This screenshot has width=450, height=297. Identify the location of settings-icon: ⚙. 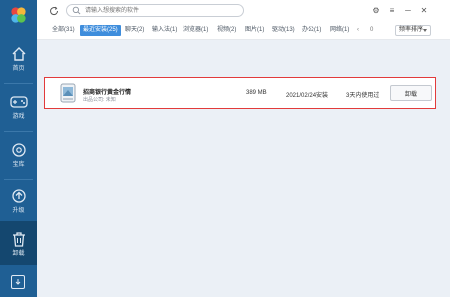
(376, 10).